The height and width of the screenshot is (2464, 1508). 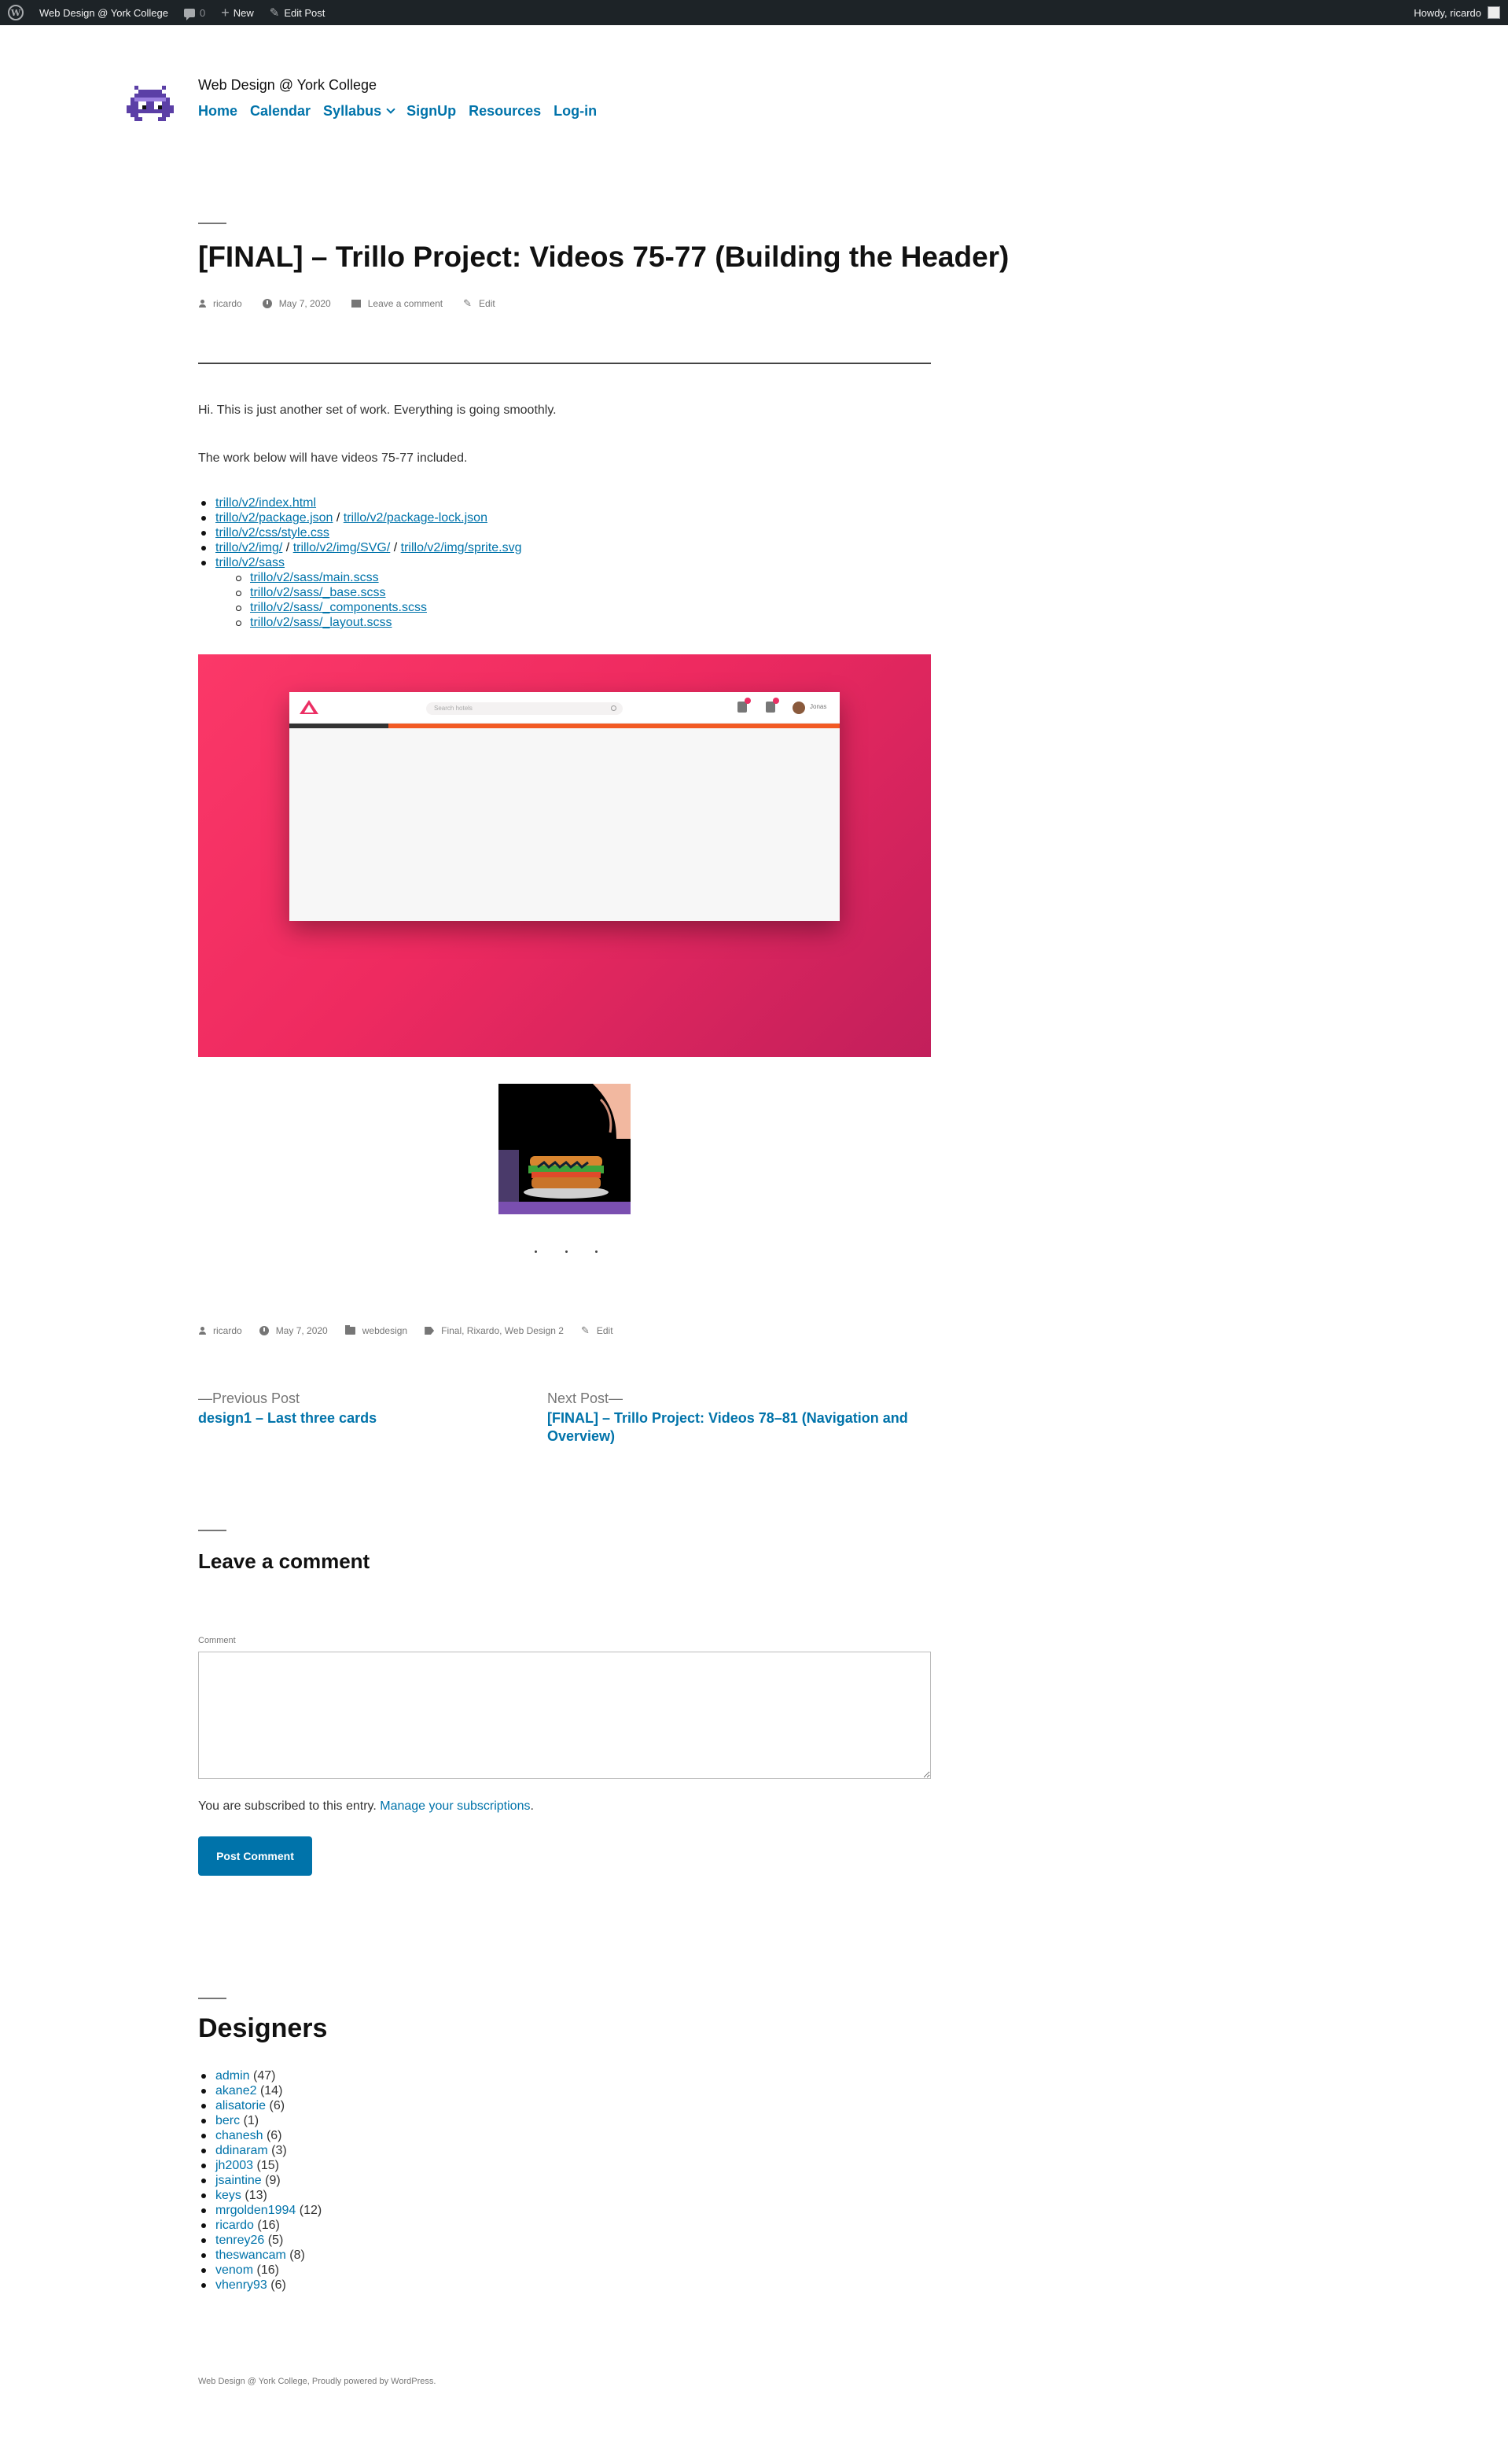 What do you see at coordinates (241, 2105) in the screenshot?
I see `designer-link: alisatorie` at bounding box center [241, 2105].